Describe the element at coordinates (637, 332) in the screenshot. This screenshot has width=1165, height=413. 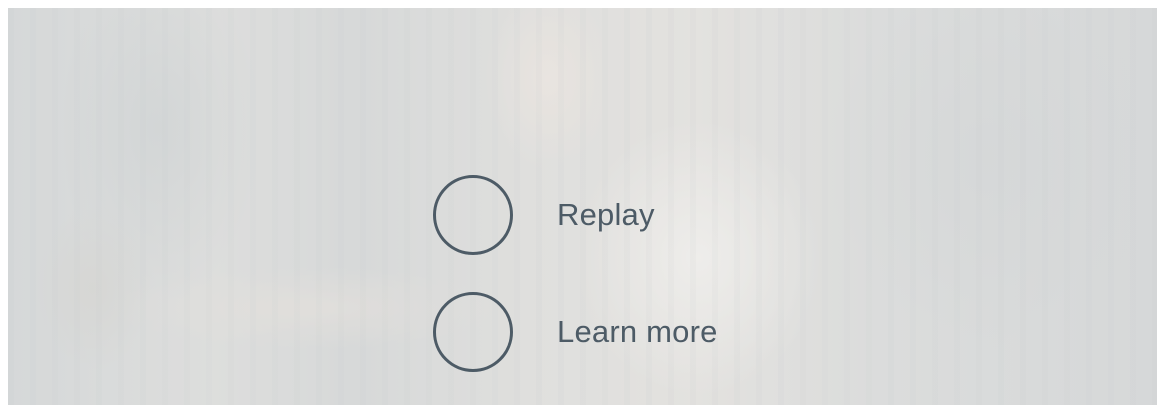
I see `learn-more-label: Learn more` at that location.